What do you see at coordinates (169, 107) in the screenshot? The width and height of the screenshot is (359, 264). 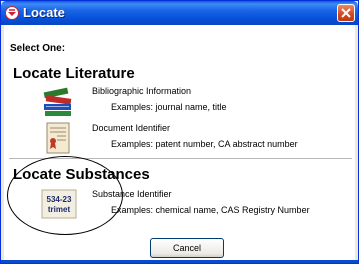 I see `bibliographic-examples: Examples: journal name, title` at bounding box center [169, 107].